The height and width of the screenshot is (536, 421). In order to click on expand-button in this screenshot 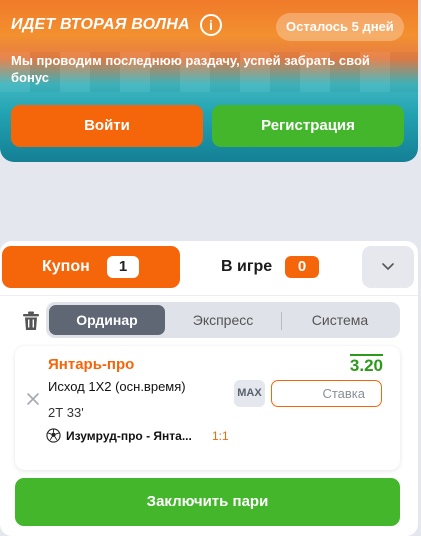, I will do `click(388, 267)`.